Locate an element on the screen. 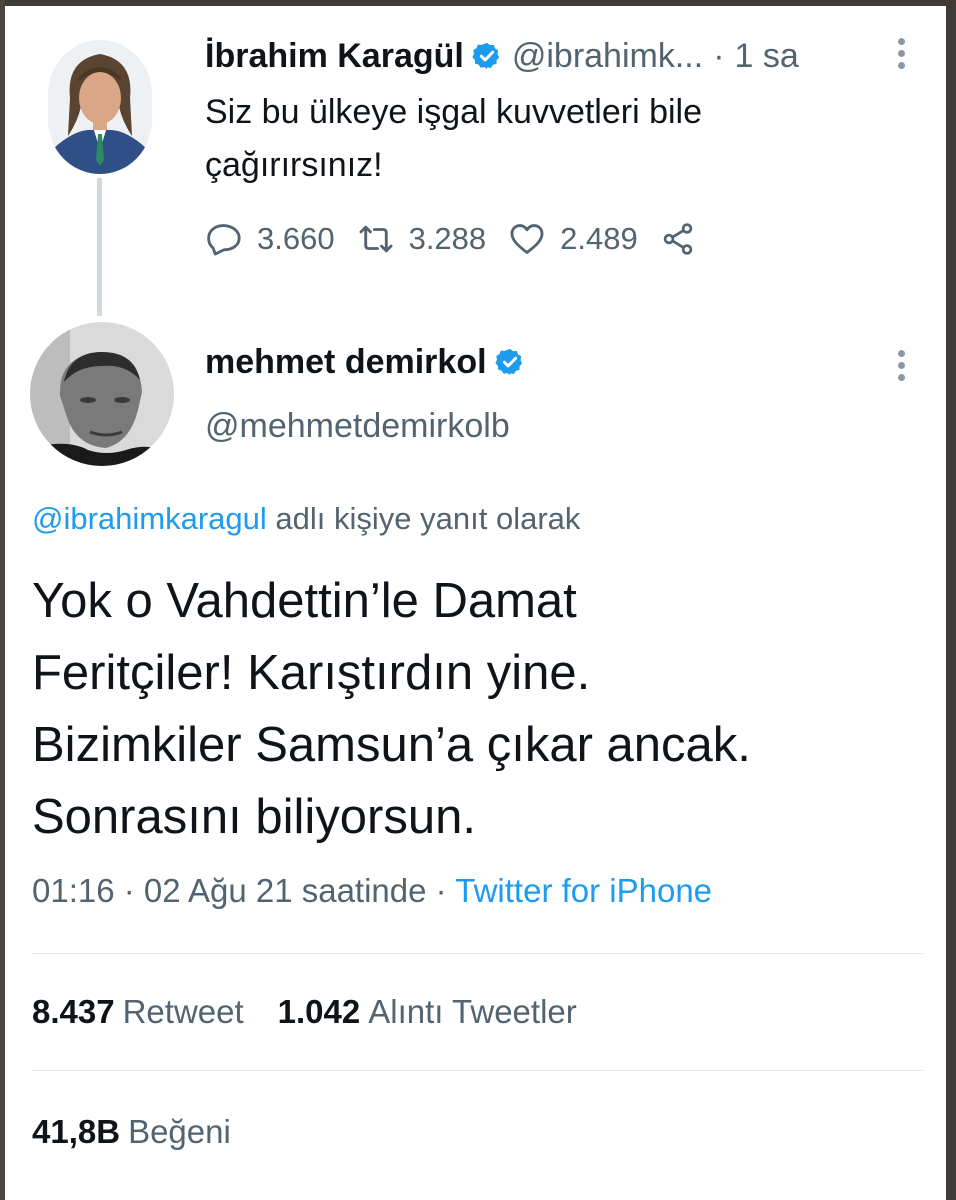  reply-author-row: mehmet demirkol is located at coordinates (365, 362).